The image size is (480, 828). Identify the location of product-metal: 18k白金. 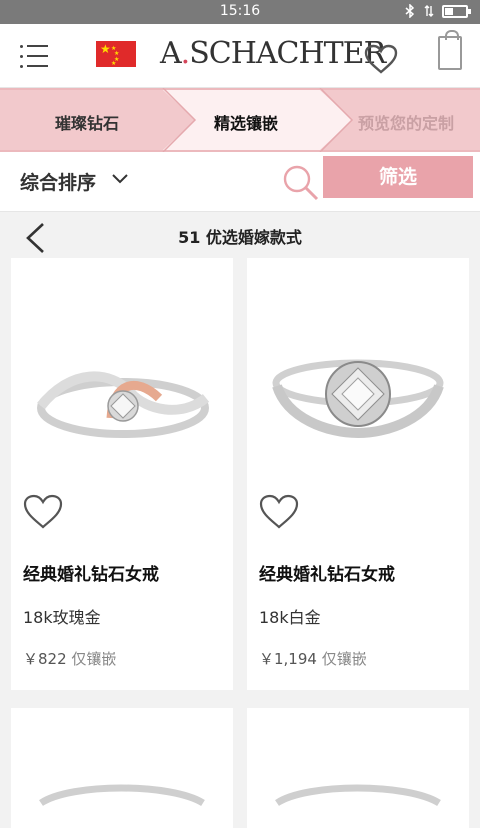
(290, 617).